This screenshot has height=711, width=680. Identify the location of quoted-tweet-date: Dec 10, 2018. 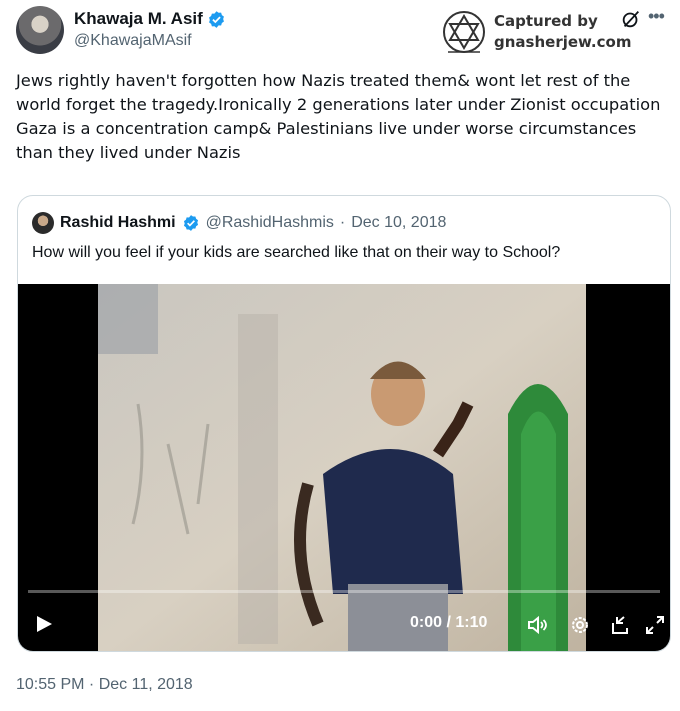
(398, 223).